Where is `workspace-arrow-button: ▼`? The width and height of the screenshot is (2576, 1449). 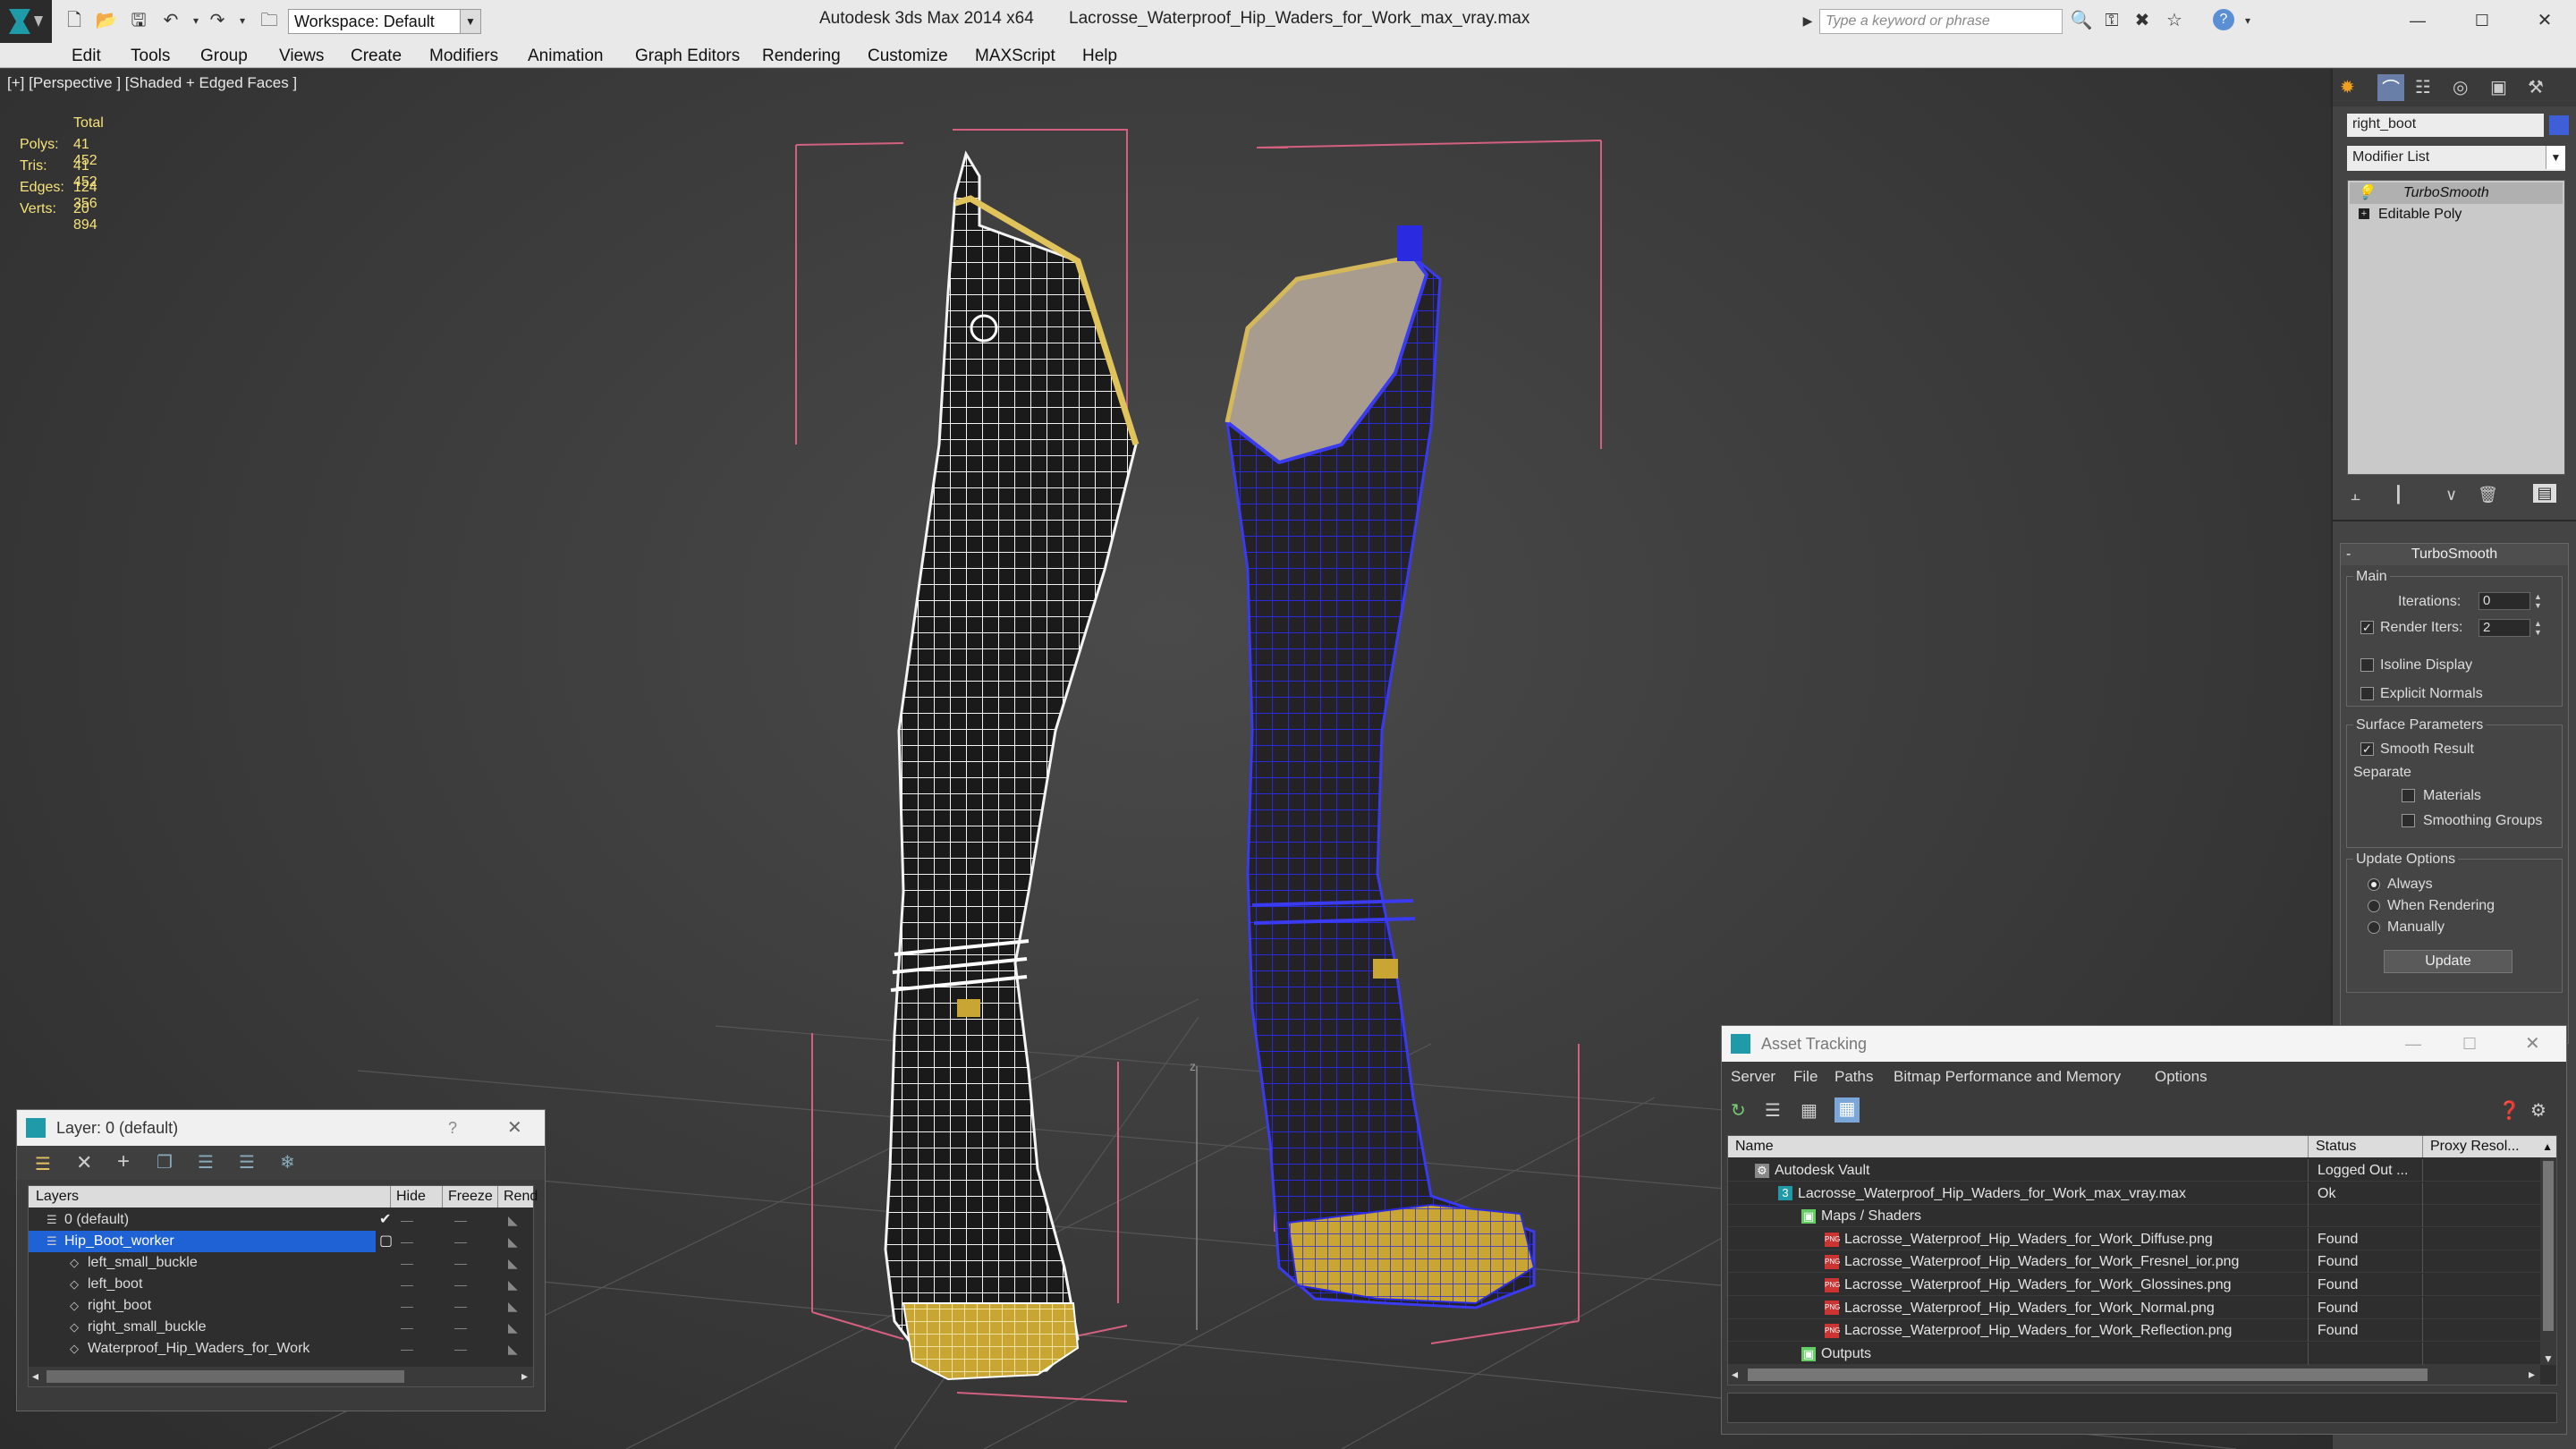
workspace-arrow-button: ▼ is located at coordinates (470, 21).